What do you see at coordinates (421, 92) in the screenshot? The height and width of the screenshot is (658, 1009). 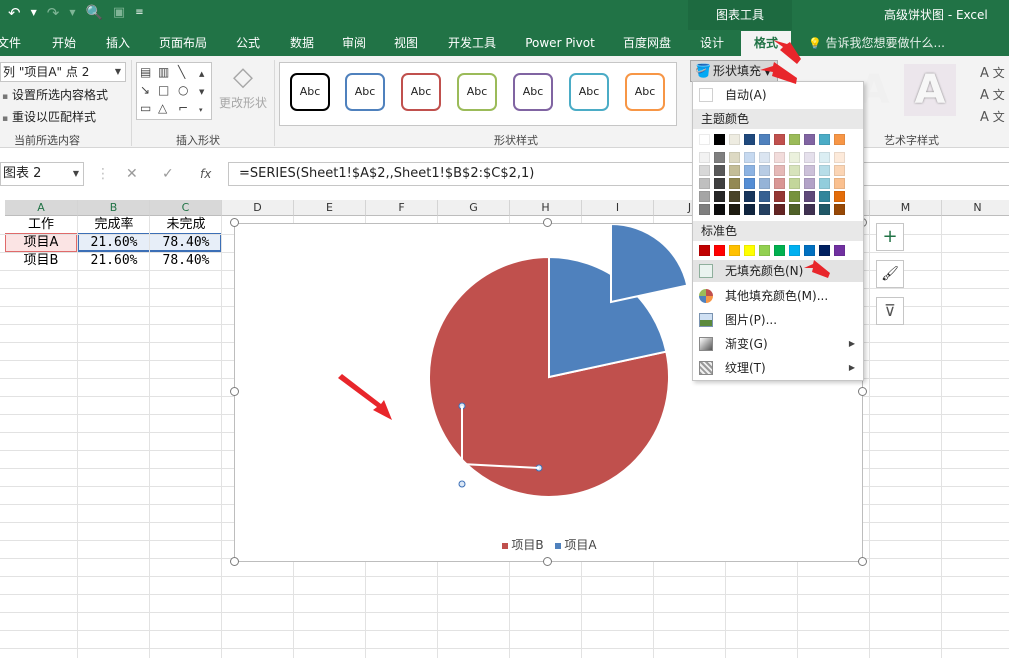 I see `shape-style-3: Abc` at bounding box center [421, 92].